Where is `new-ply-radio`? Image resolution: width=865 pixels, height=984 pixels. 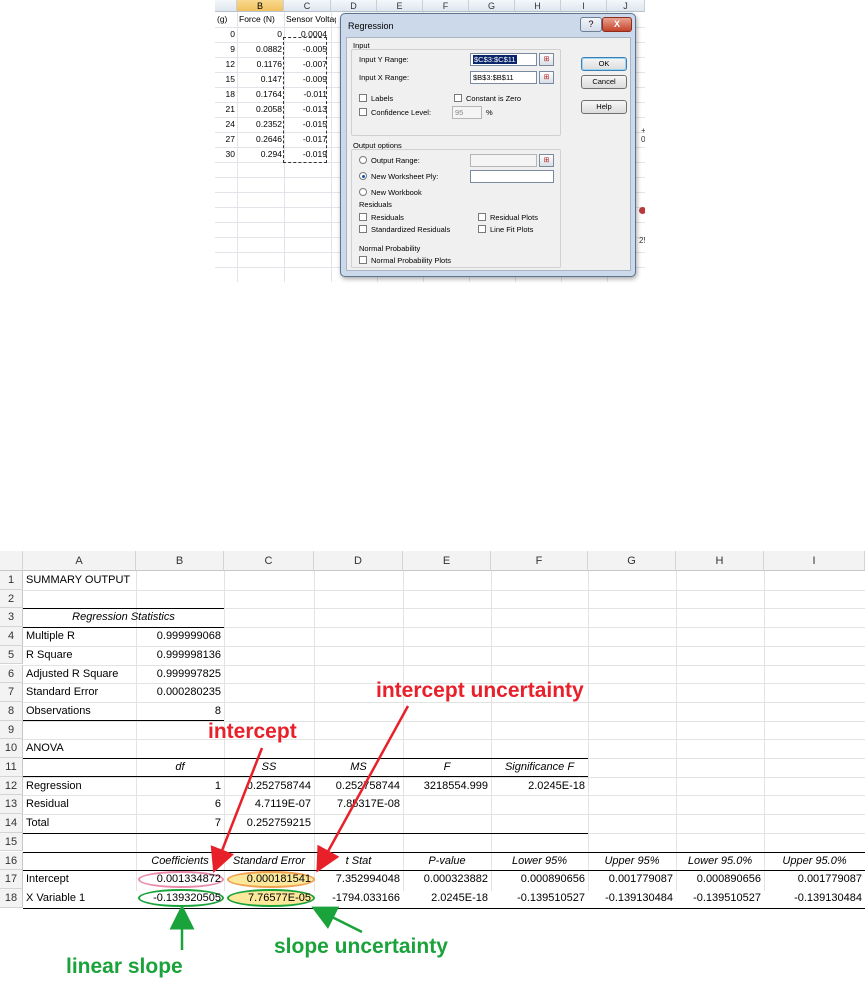 new-ply-radio is located at coordinates (363, 176).